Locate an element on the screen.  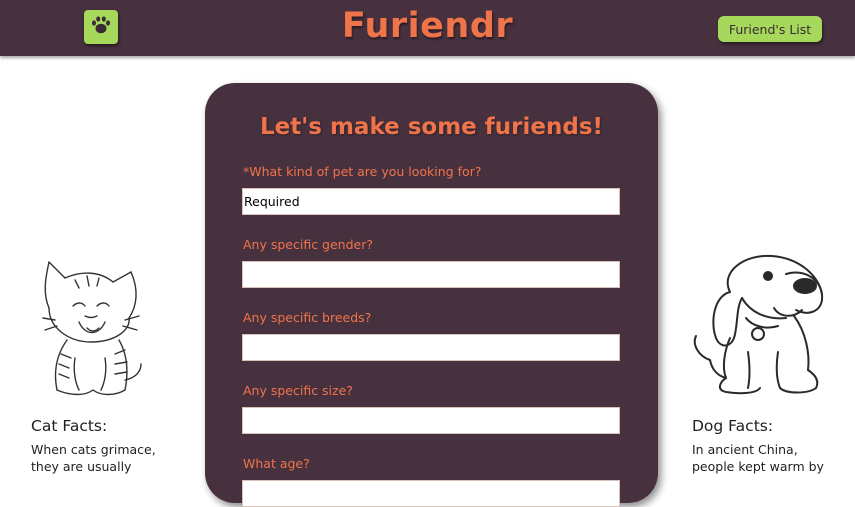
dog-facts-text: In ancient China, people kept warm by is located at coordinates (758, 458).